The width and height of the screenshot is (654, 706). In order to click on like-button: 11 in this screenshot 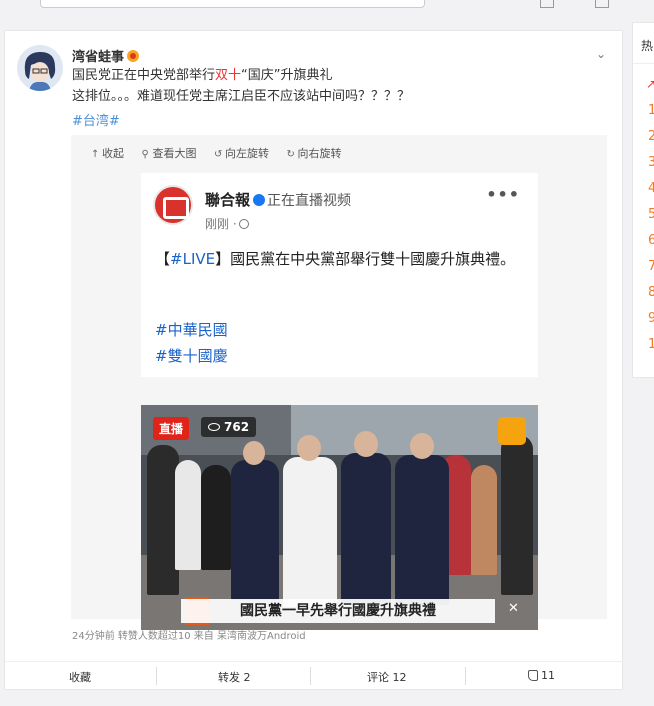, I will do `click(541, 675)`.